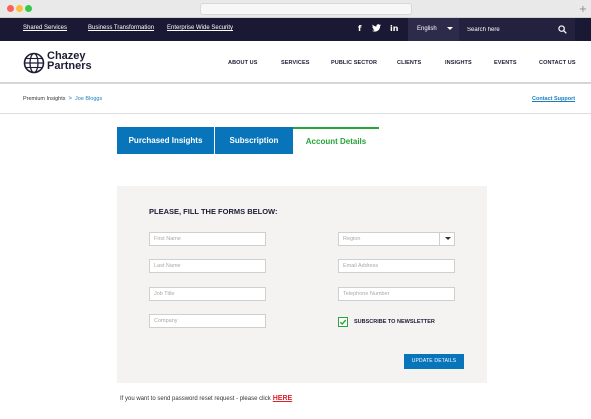  I want to click on newsletter-label: SUBSCRIBE TO NEWSLETTER, so click(394, 322).